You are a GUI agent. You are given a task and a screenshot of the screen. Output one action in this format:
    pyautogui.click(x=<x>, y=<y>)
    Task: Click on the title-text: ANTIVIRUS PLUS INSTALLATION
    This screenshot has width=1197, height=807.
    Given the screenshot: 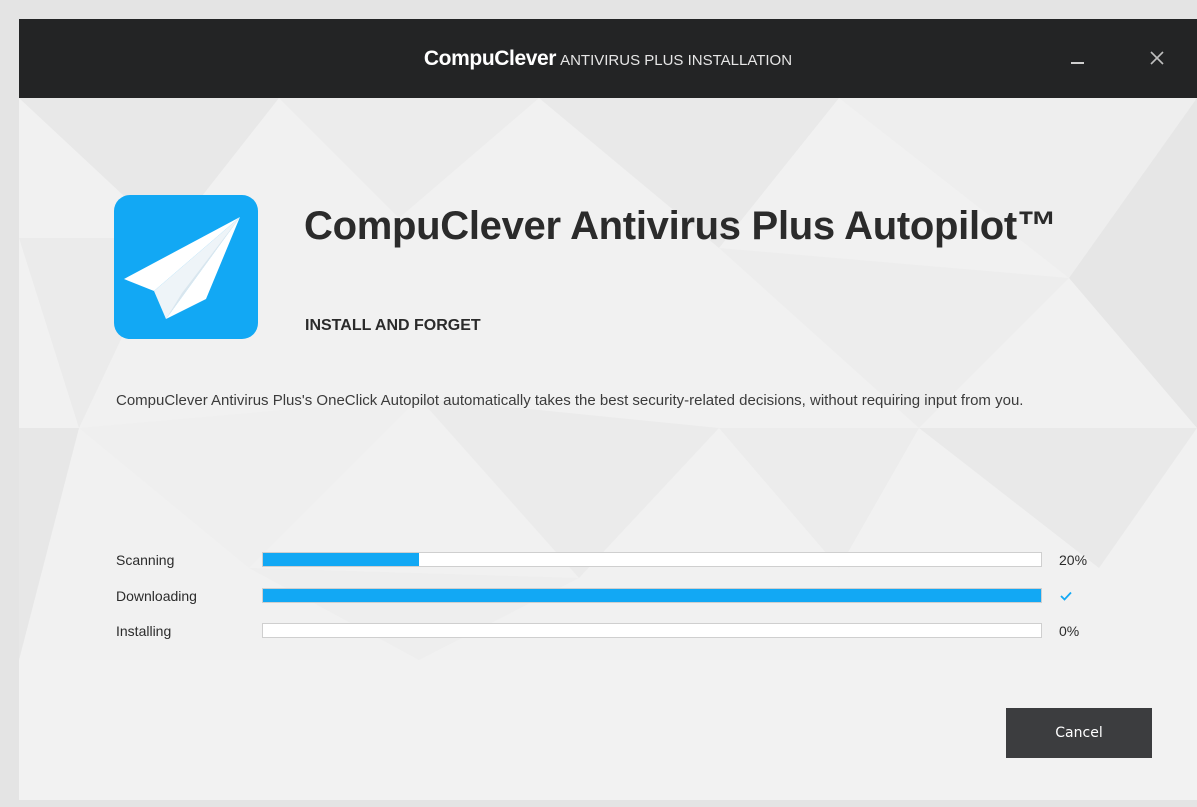 What is the action you would take?
    pyautogui.click(x=676, y=60)
    